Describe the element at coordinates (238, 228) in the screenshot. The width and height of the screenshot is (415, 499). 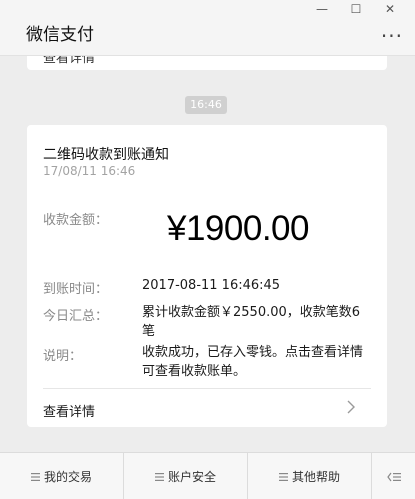
I see `amount-value: ¥1900.00` at that location.